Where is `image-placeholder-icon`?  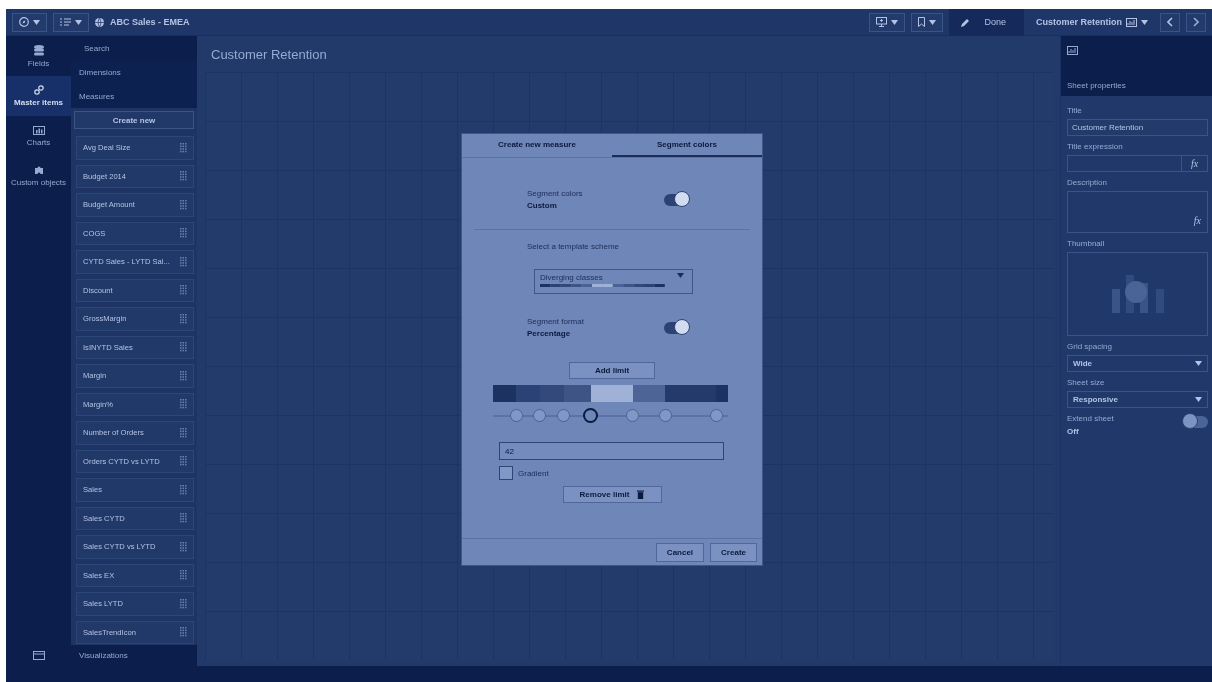 image-placeholder-icon is located at coordinates (1137, 294).